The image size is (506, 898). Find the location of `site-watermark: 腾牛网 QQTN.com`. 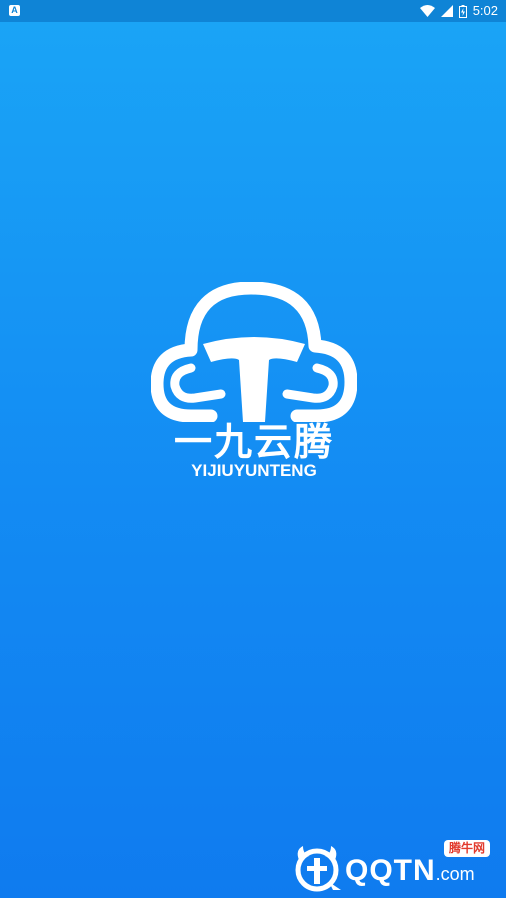

site-watermark: 腾牛网 QQTN.com is located at coordinates (395, 866).